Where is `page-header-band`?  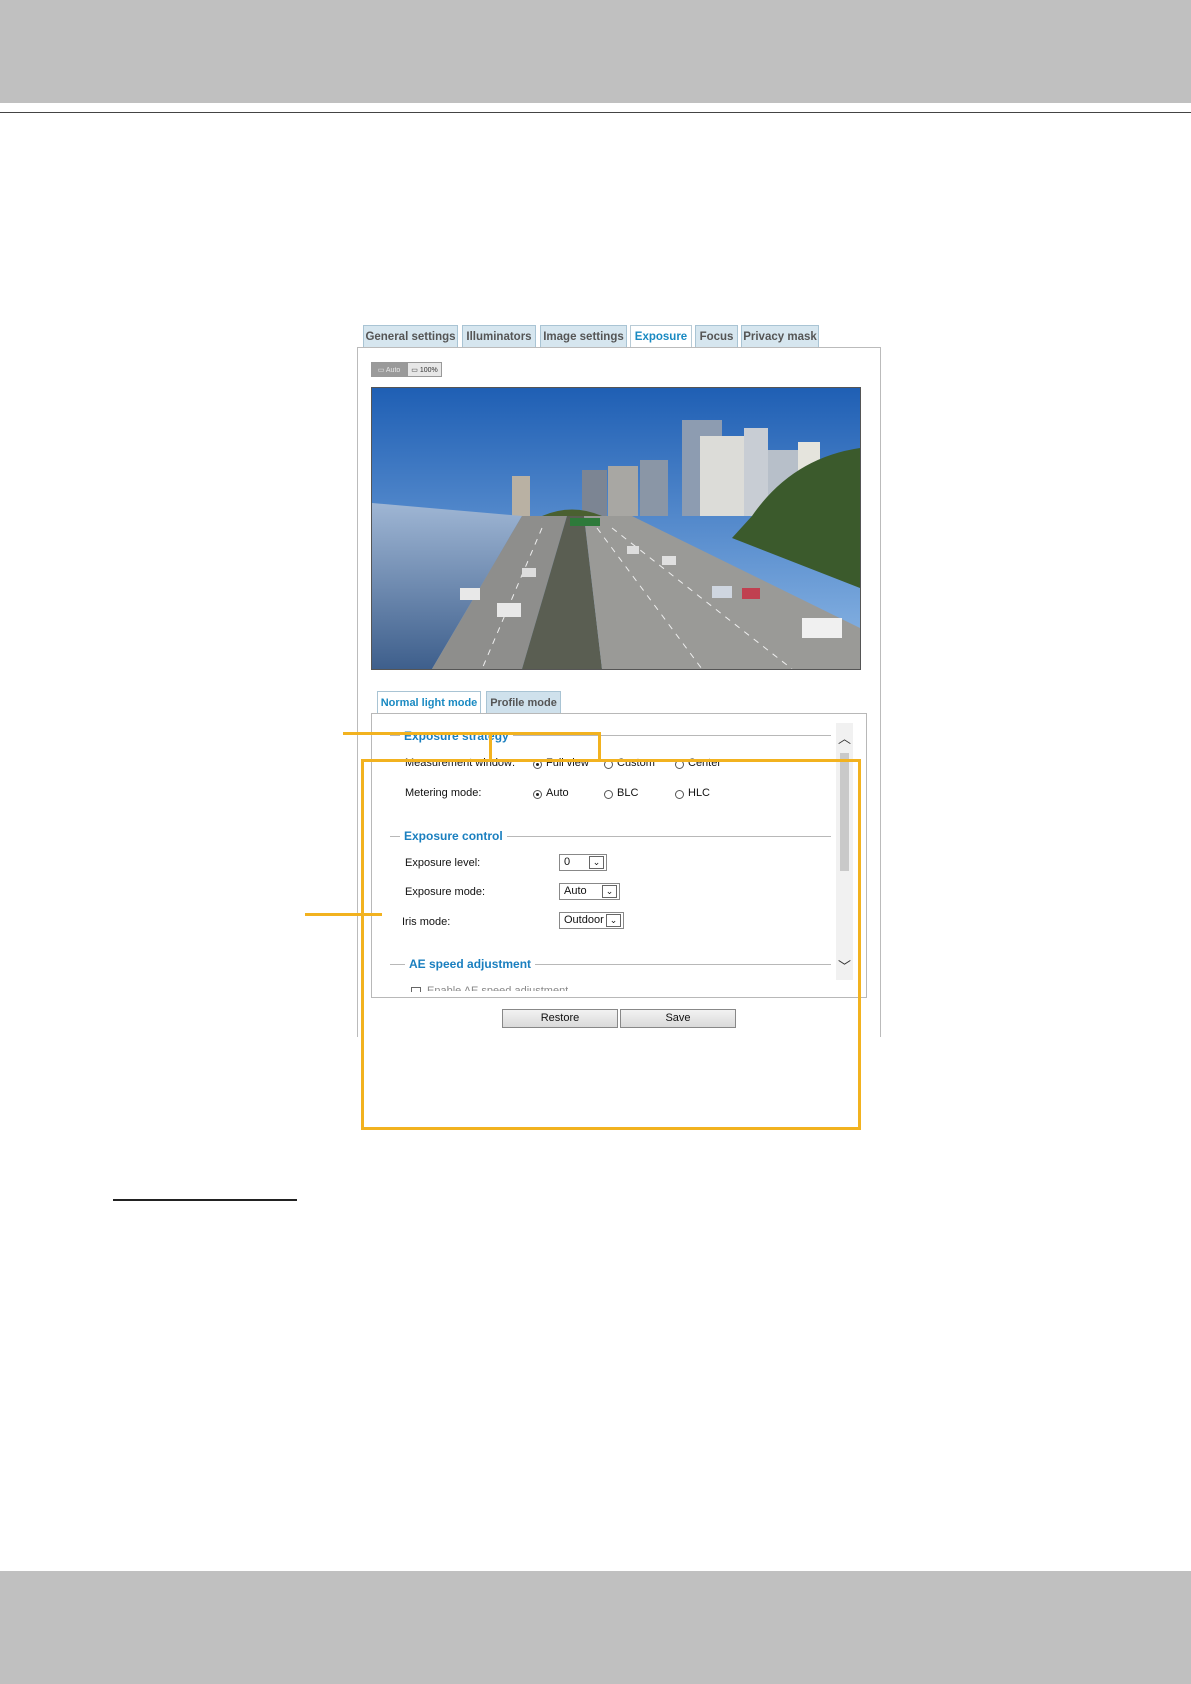
page-header-band is located at coordinates (595, 51).